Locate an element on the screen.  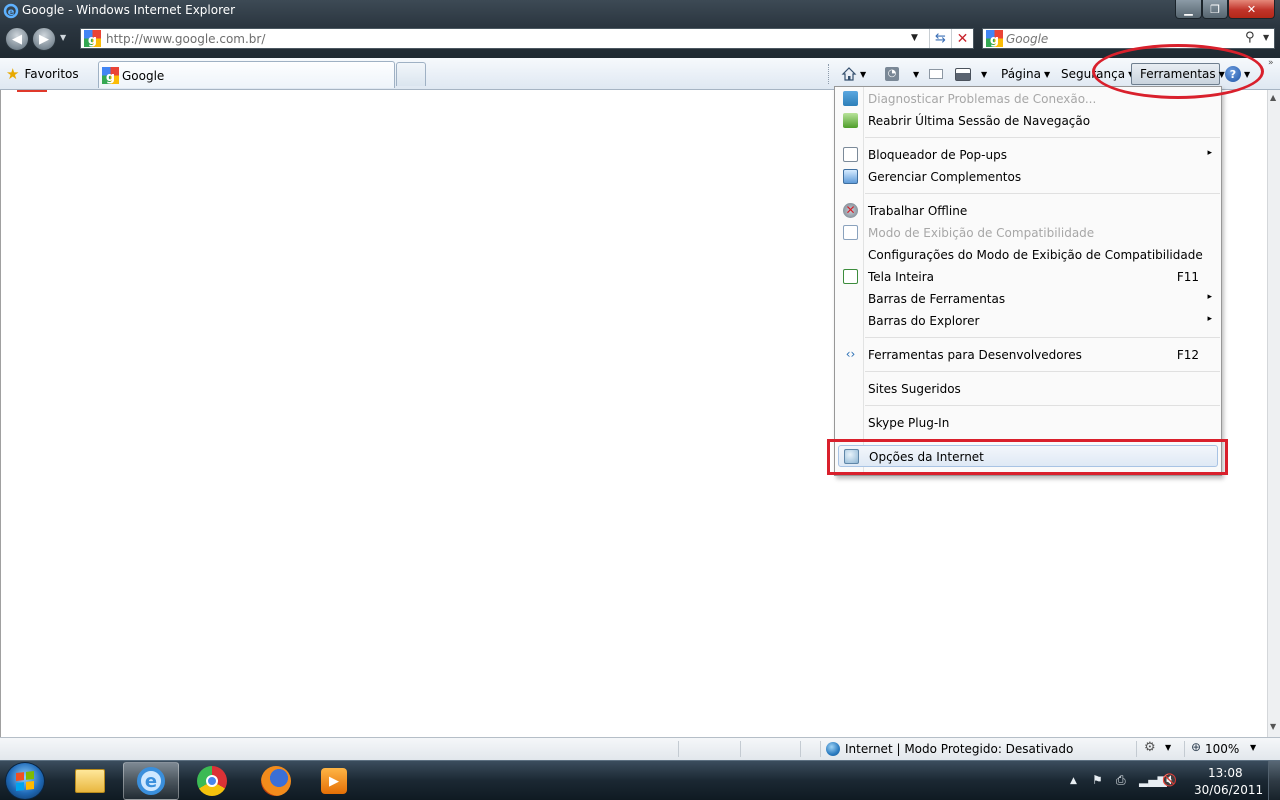
search-button: ⚲ is located at coordinates (1250, 37).